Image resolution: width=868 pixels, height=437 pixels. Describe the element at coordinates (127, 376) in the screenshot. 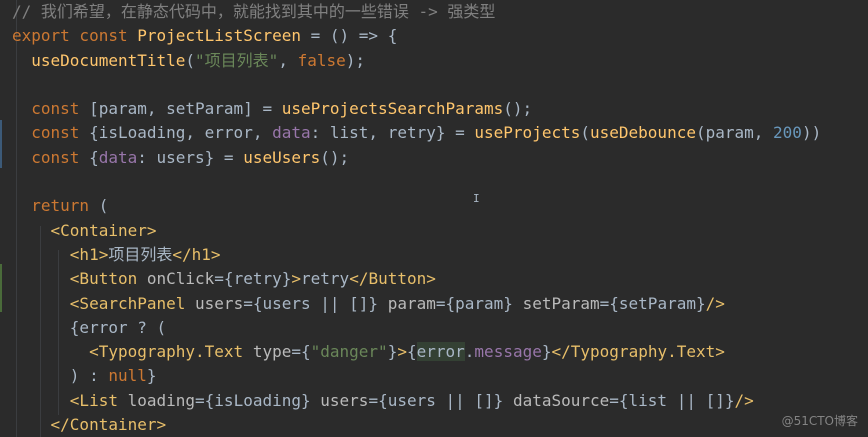

I see `code-token: null` at that location.